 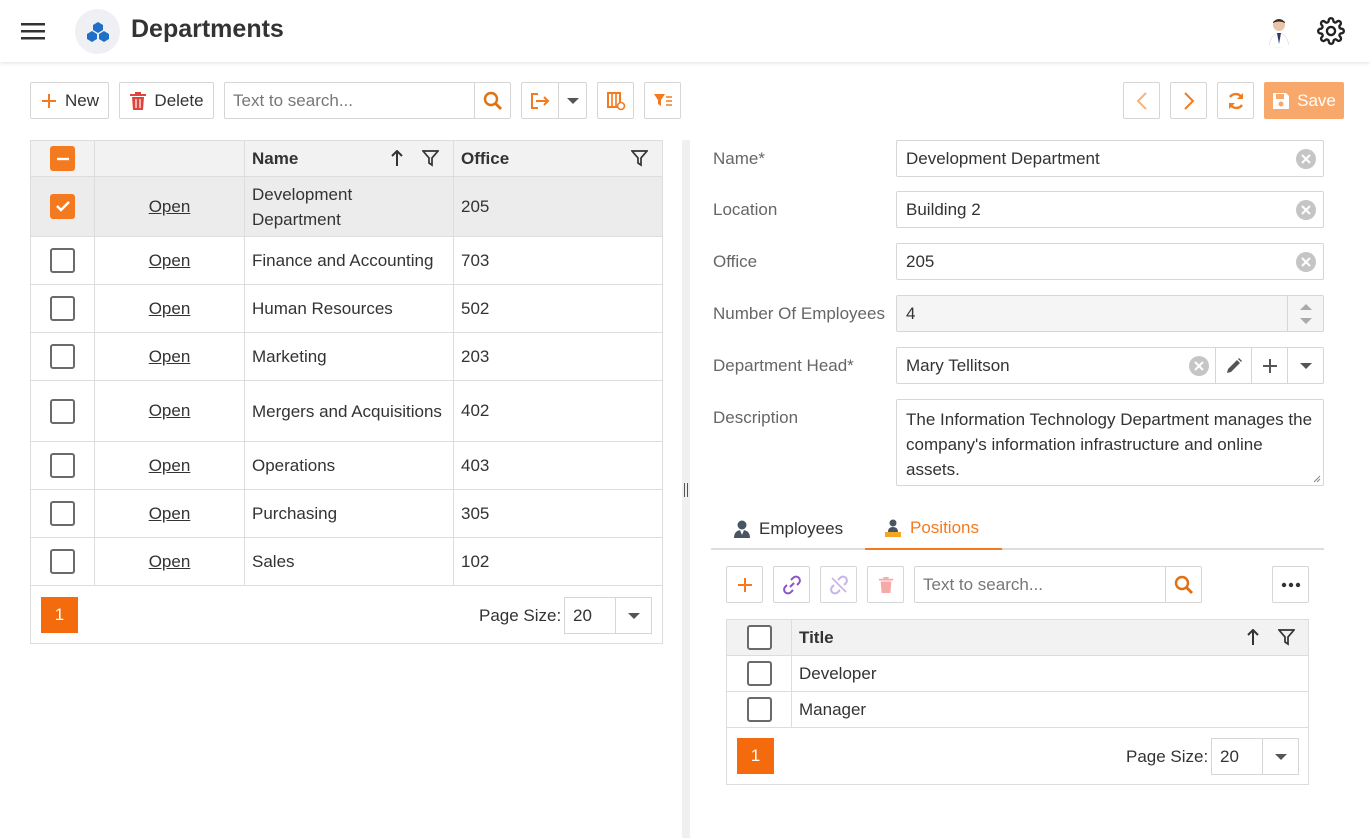 I want to click on table-row: Open Development Department 205, so click(x=346, y=207).